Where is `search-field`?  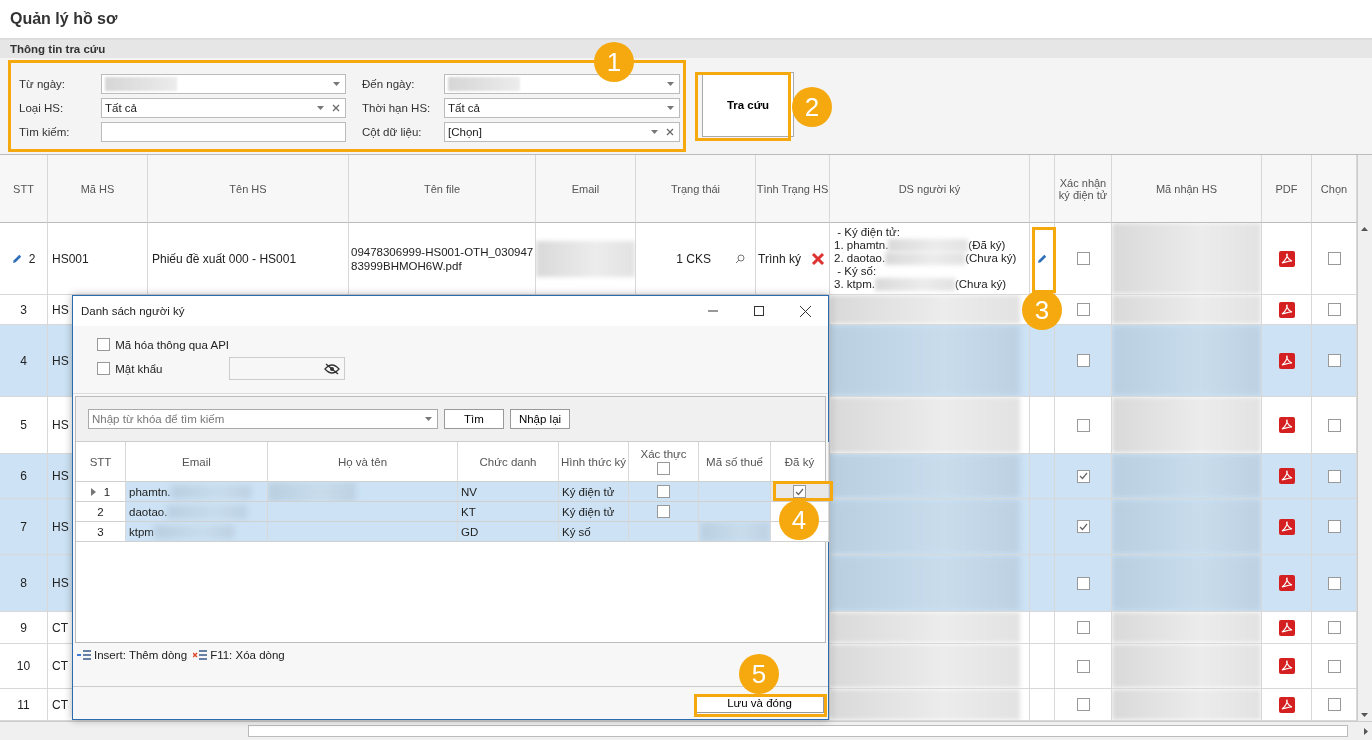 search-field is located at coordinates (223, 132).